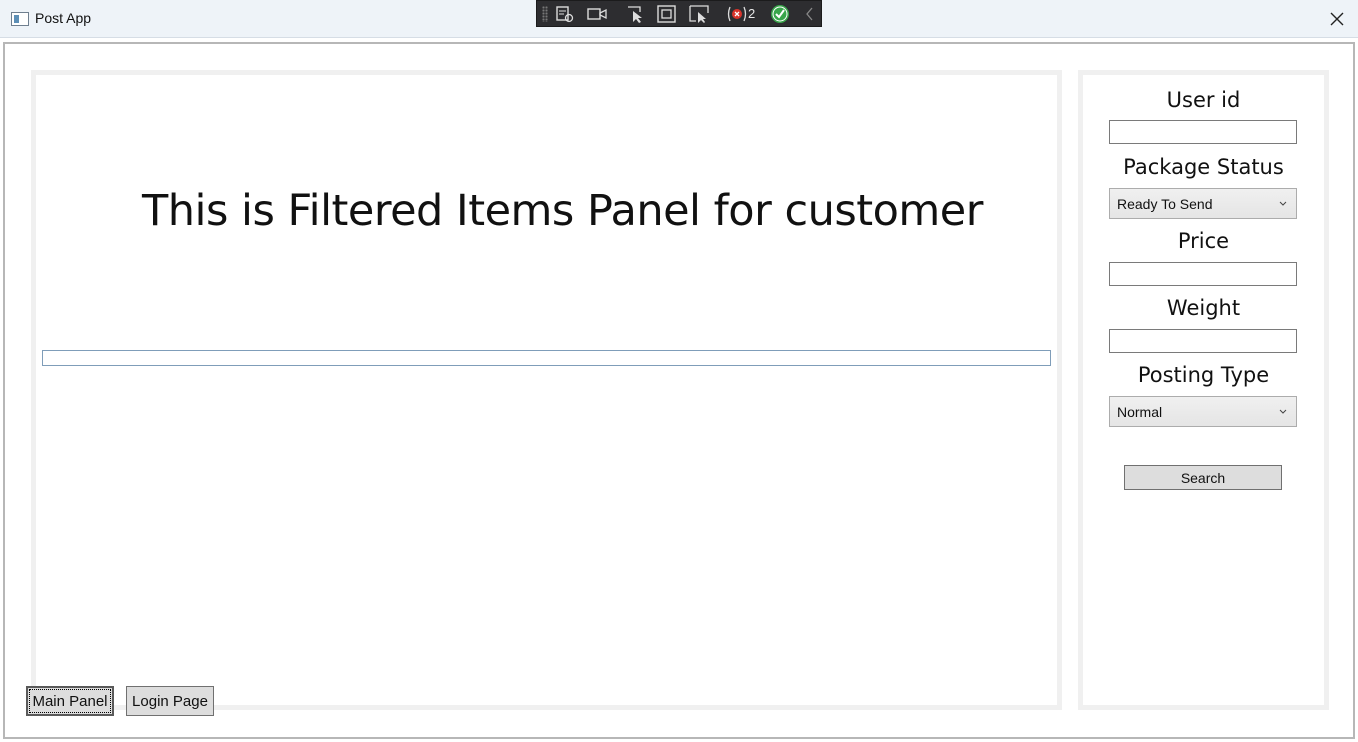 Image resolution: width=1358 pixels, height=742 pixels. I want to click on app-icon, so click(20, 19).